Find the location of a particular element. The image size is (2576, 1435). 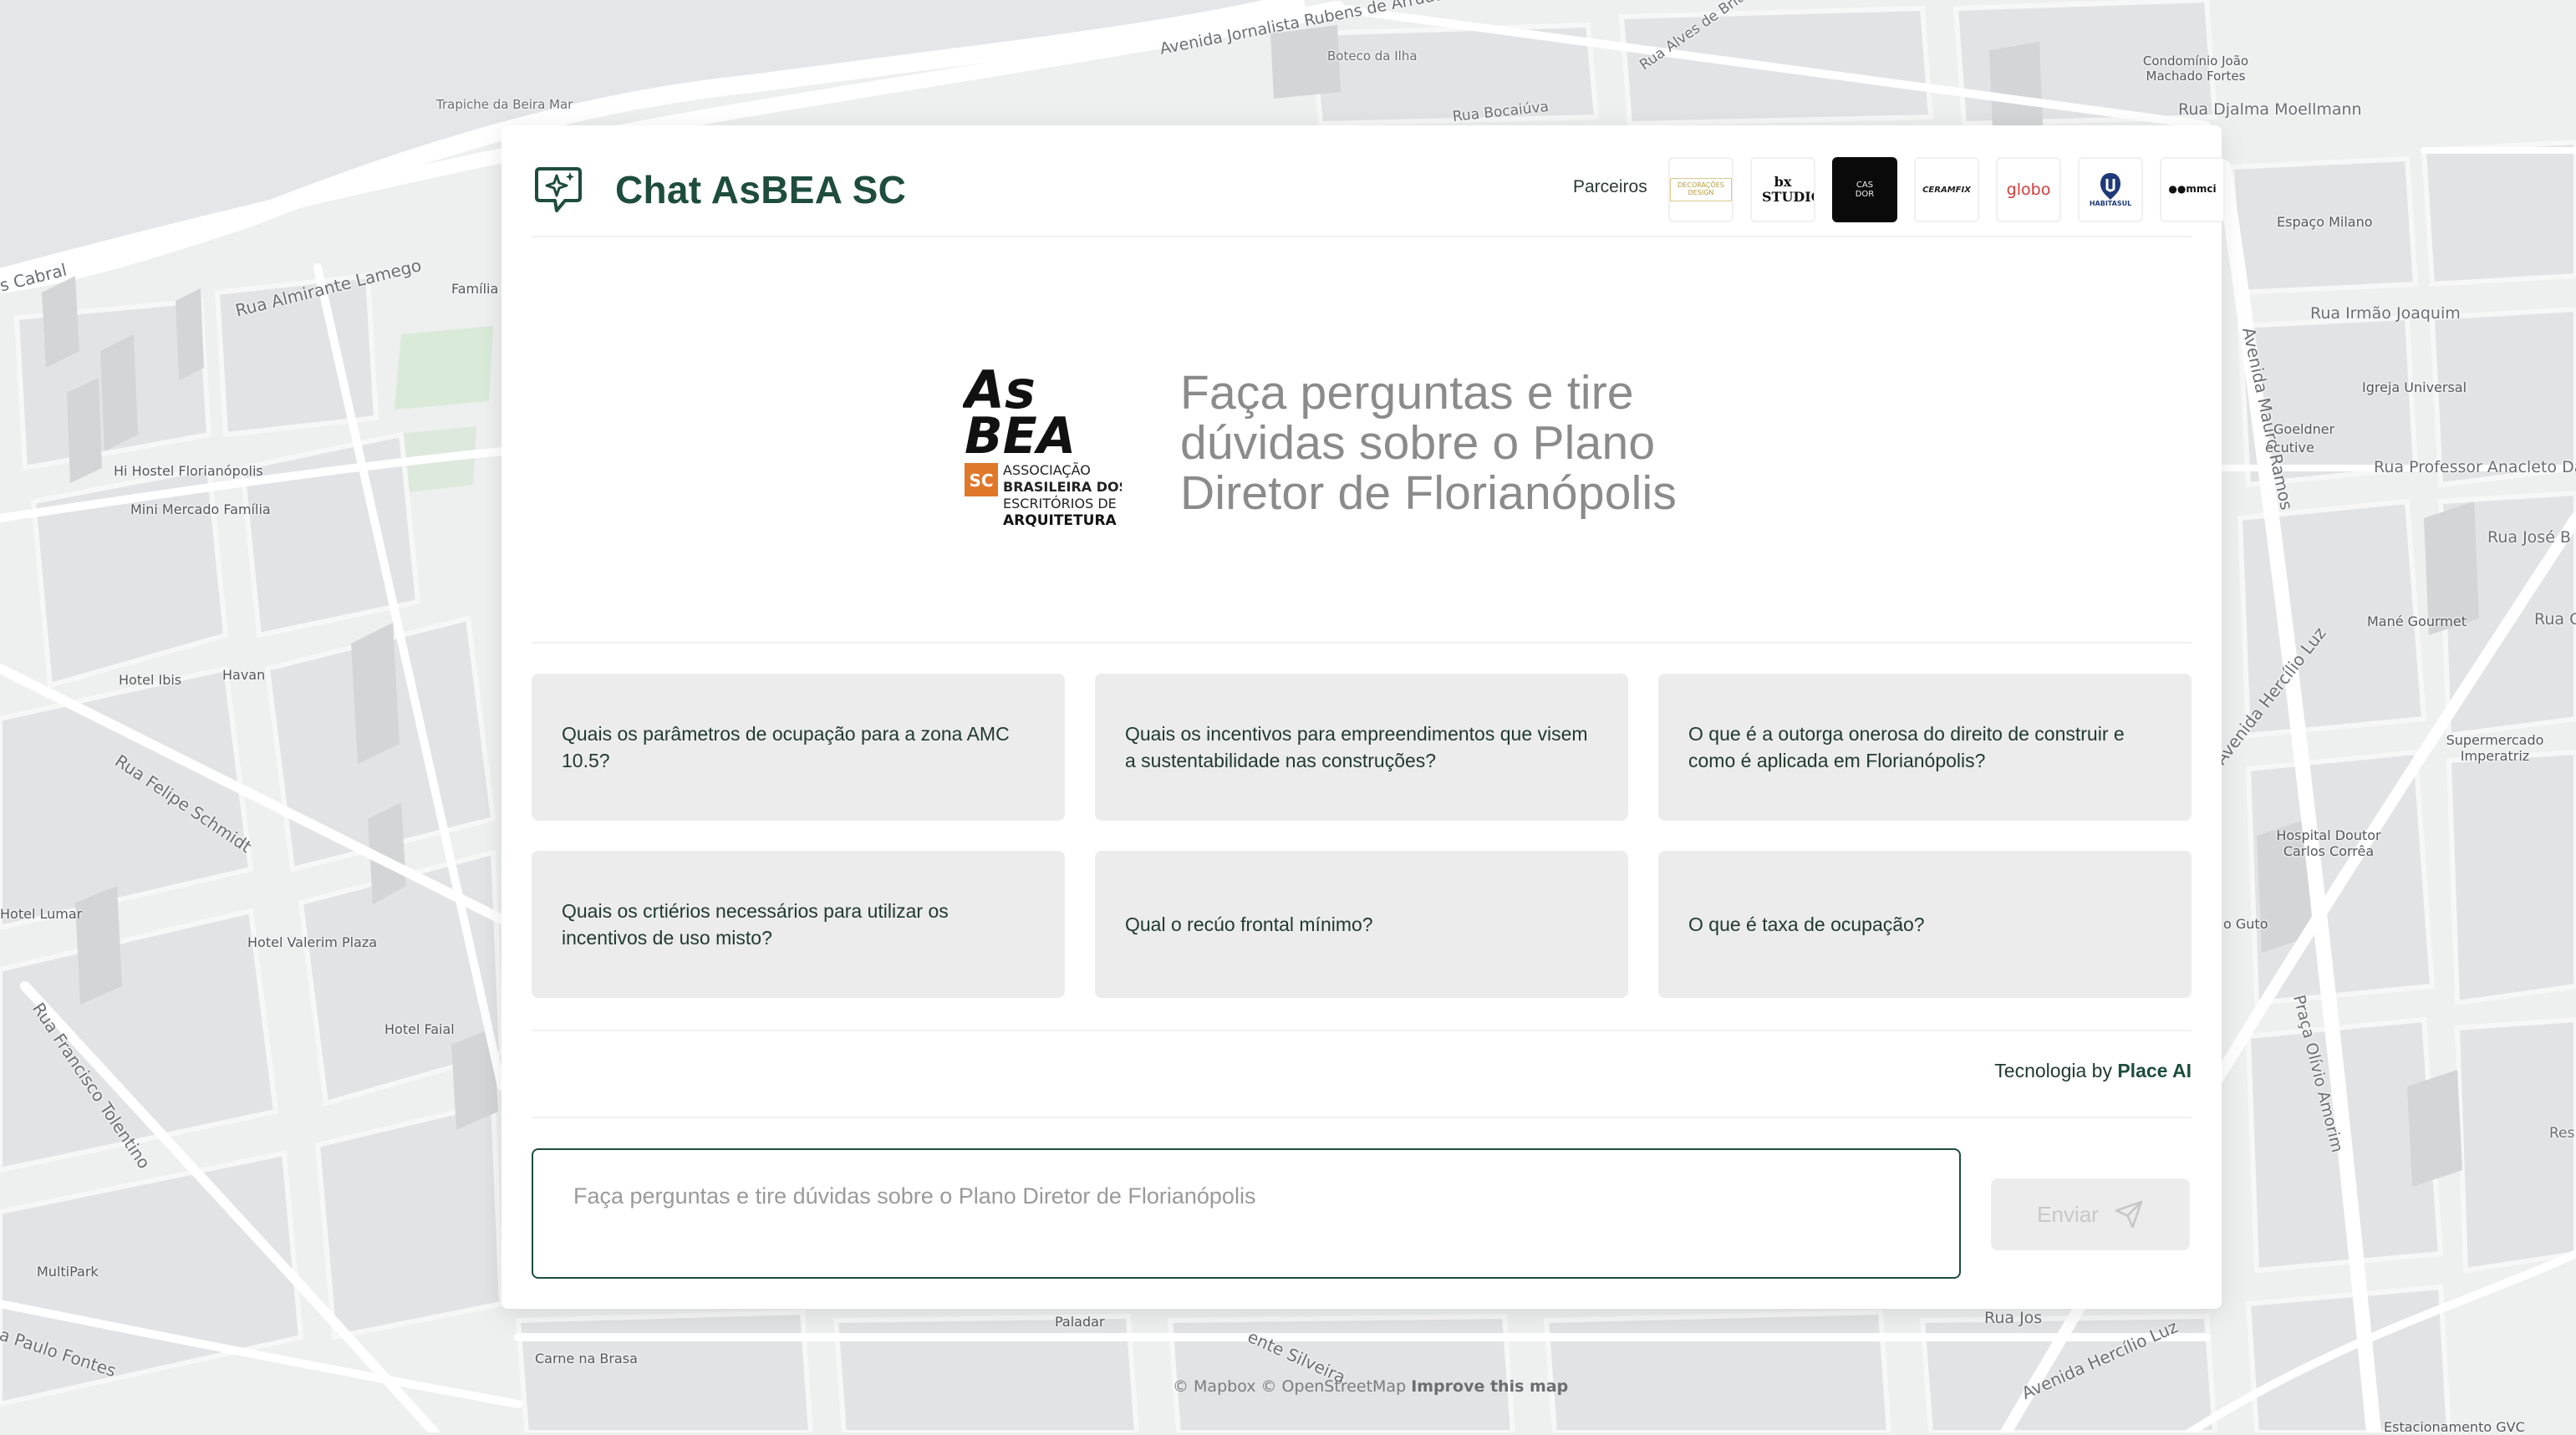

partner-logo-habitasul: HABITASUL is located at coordinates (2110, 189).